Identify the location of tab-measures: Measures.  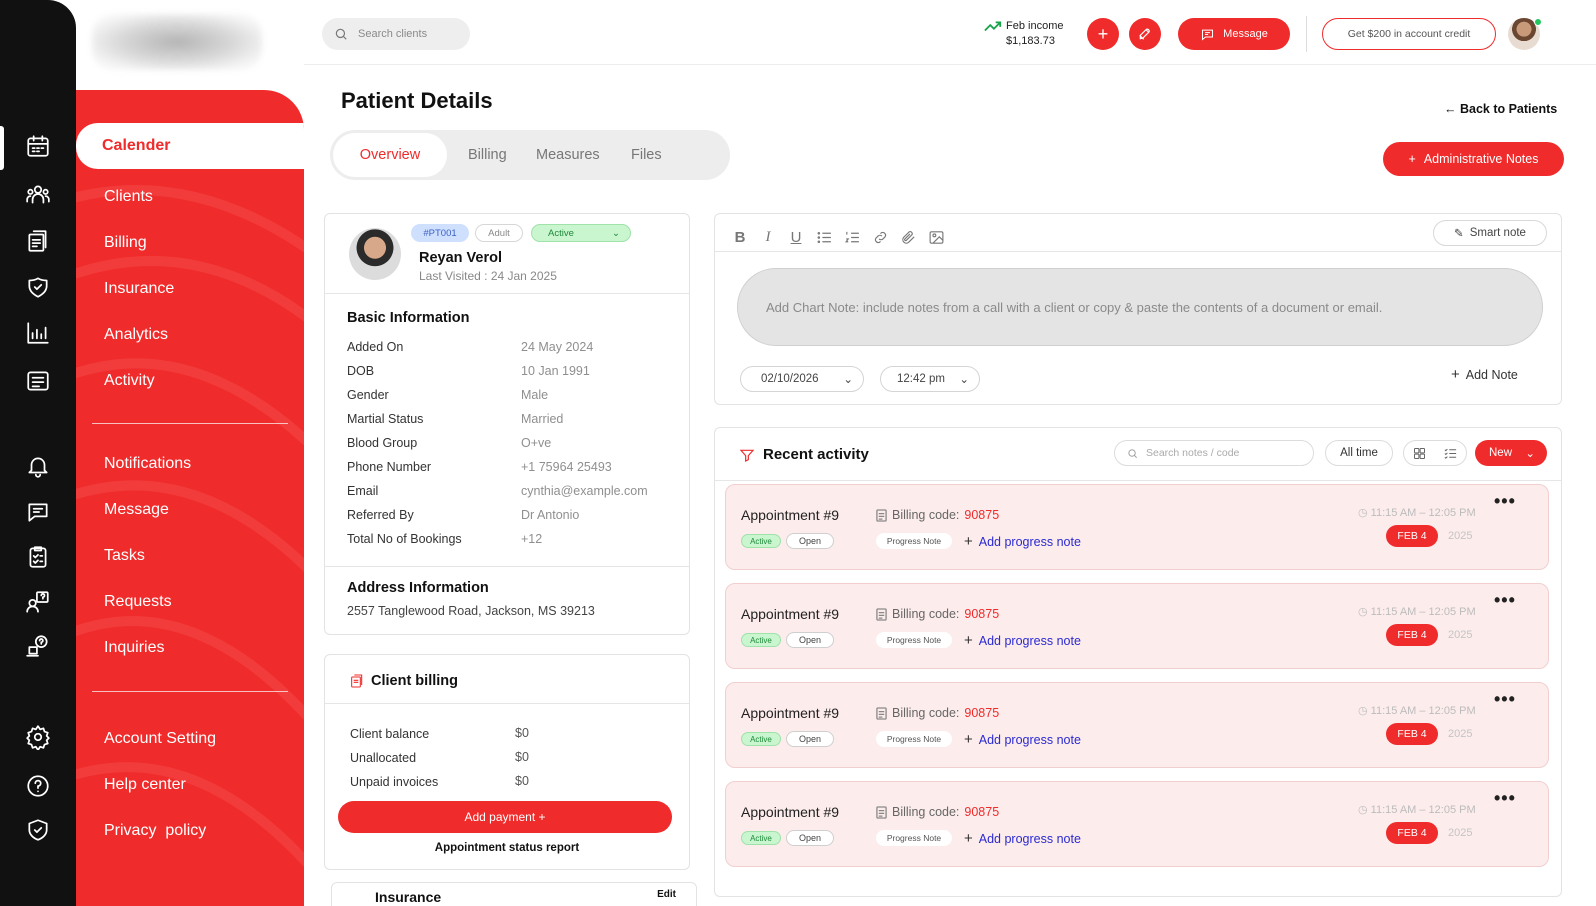
(568, 155).